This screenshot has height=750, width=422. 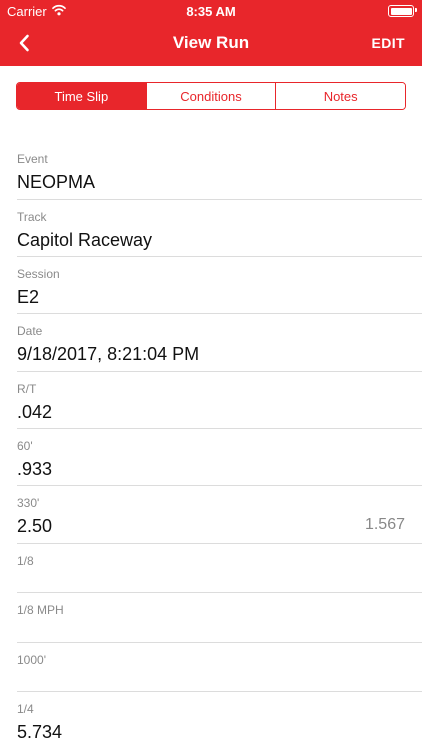 What do you see at coordinates (219, 343) in the screenshot?
I see `field-date: Date 9/18/2017, 8:21:04 PM` at bounding box center [219, 343].